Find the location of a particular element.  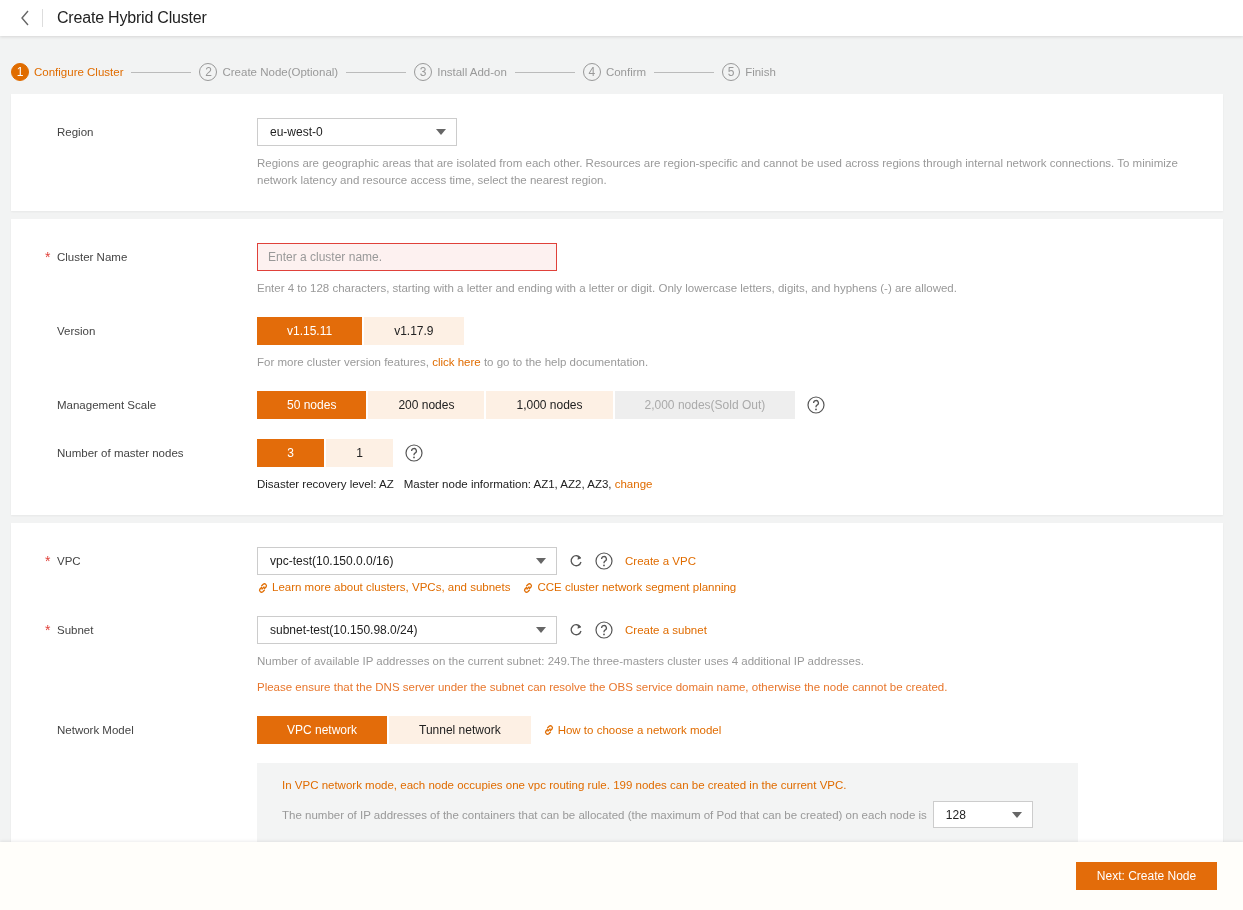

next-button: Next: Create Node is located at coordinates (1146, 876).